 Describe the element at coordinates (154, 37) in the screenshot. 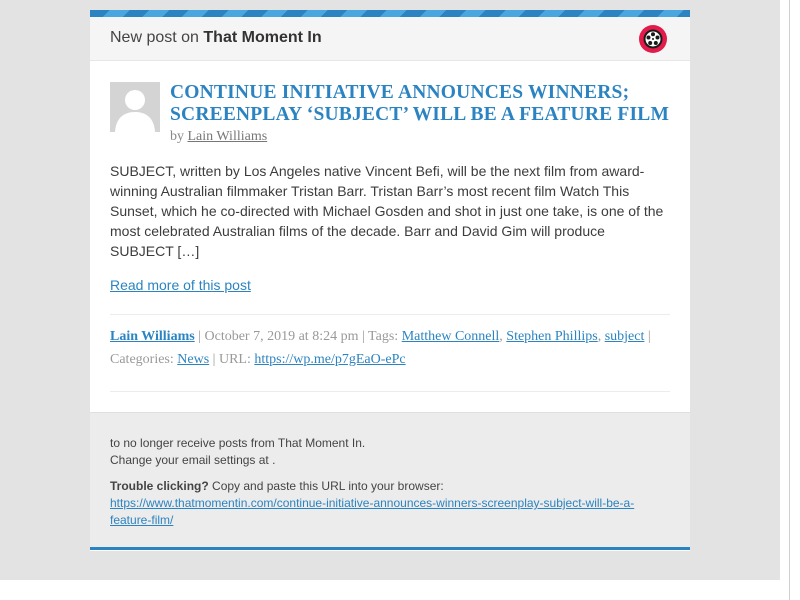

I see `header-prefix: New post on` at that location.